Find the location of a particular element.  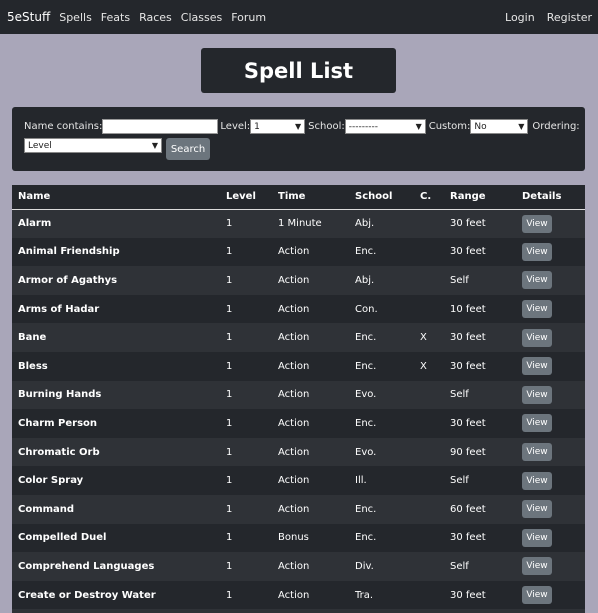

nav-link-feats: Feats is located at coordinates (115, 17).